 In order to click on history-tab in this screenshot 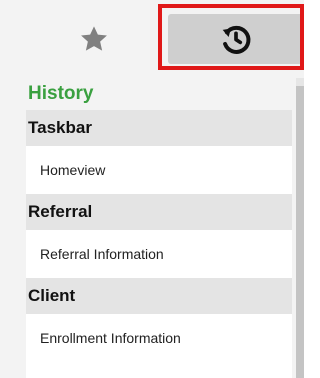, I will do `click(236, 39)`.